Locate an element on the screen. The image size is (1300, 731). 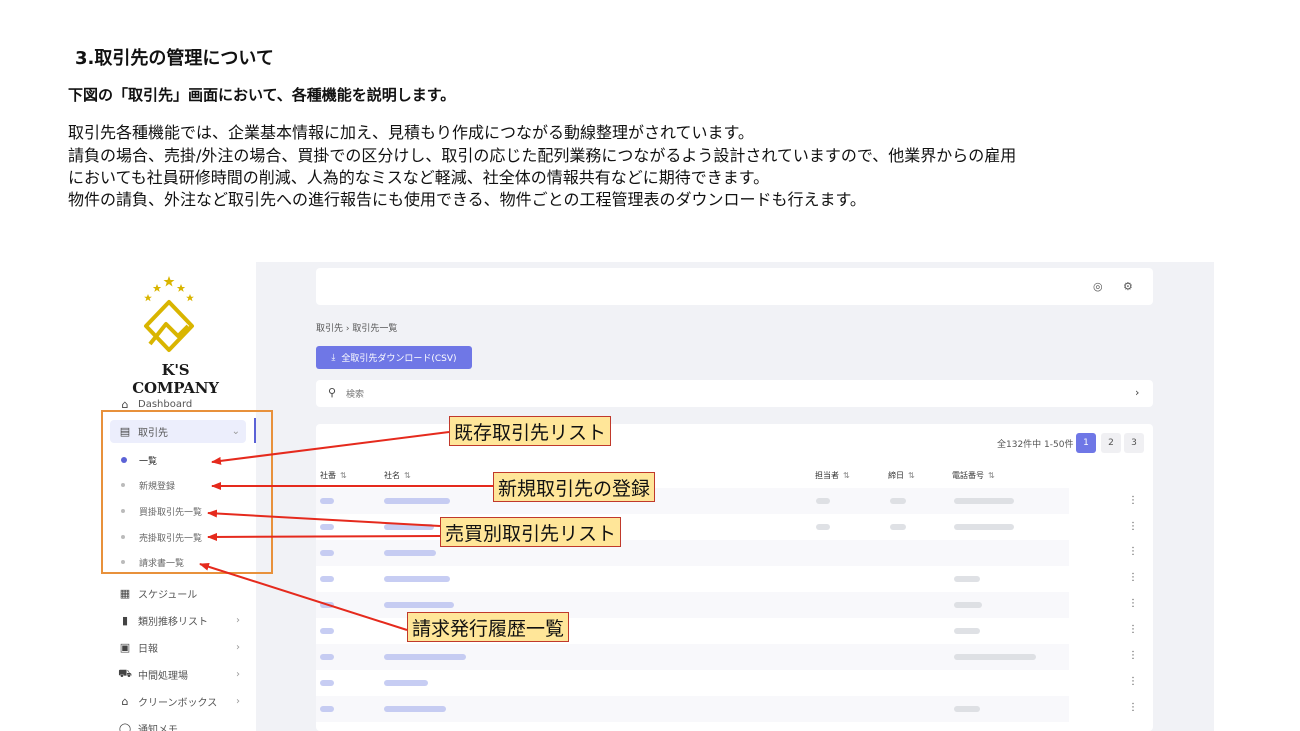
truck-icon: ⛟ is located at coordinates (125, 673).